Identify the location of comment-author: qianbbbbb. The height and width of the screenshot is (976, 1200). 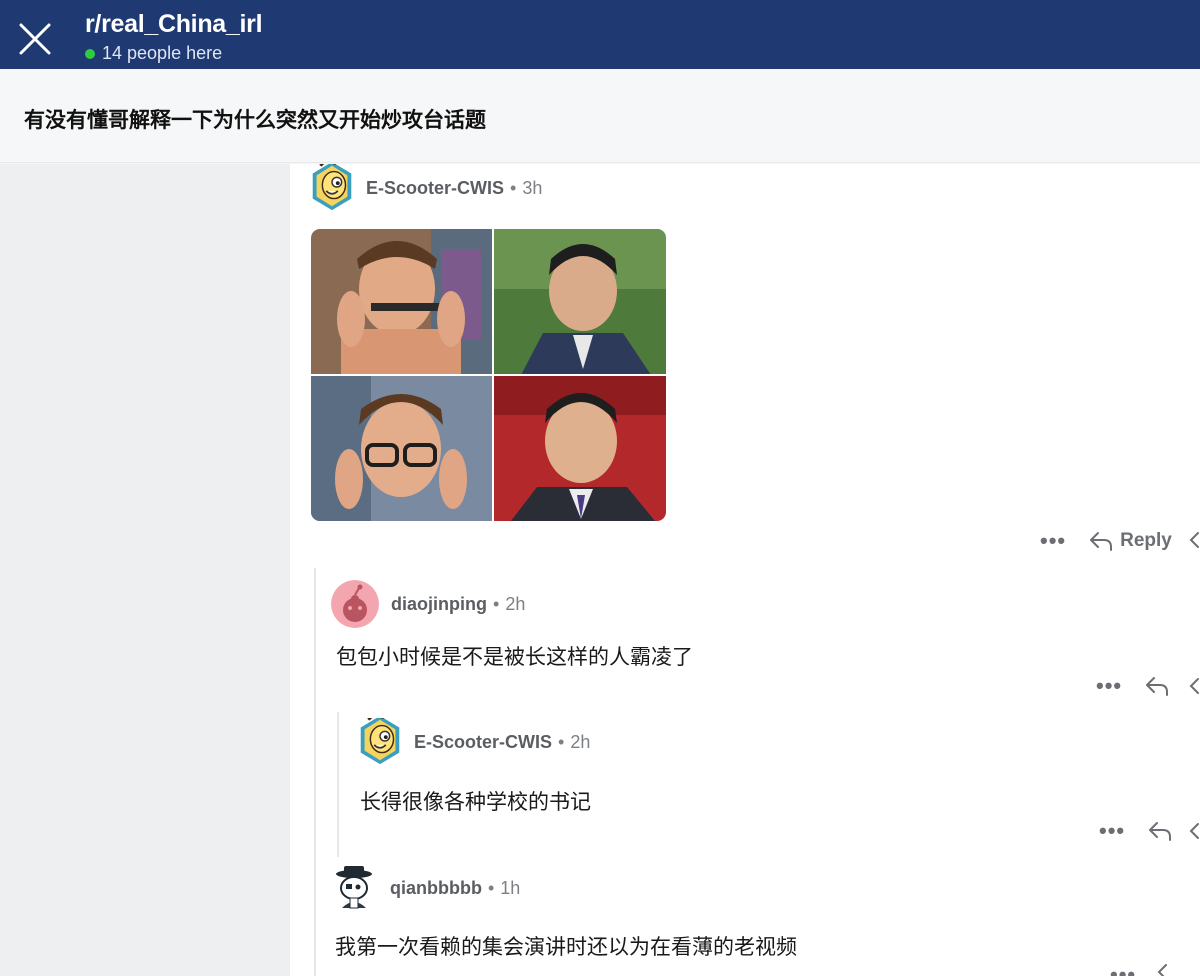
(436, 888).